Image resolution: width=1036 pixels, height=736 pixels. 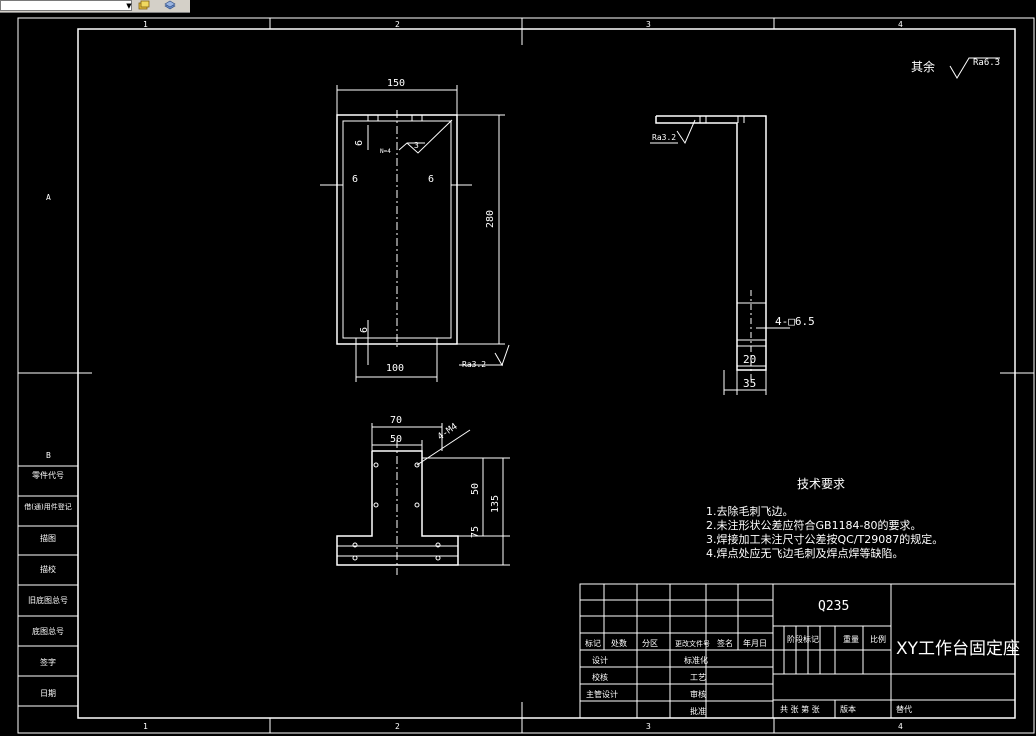 What do you see at coordinates (692, 643) in the screenshot?
I see `header-cell: 更改文件号` at bounding box center [692, 643].